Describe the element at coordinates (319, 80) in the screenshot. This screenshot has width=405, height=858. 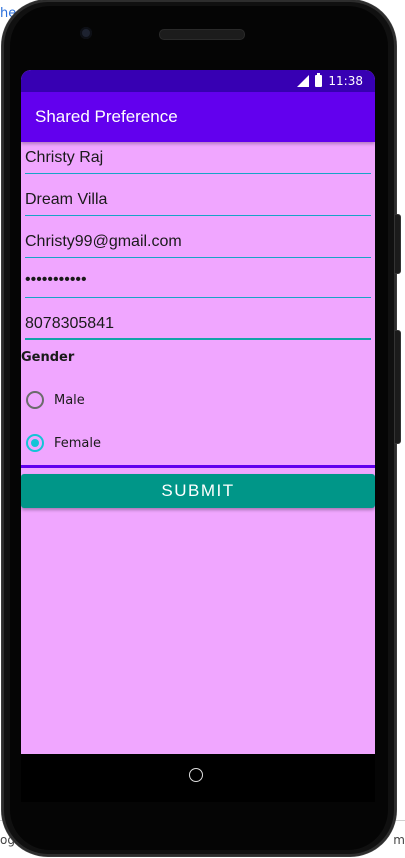
I see `battery-icon` at that location.